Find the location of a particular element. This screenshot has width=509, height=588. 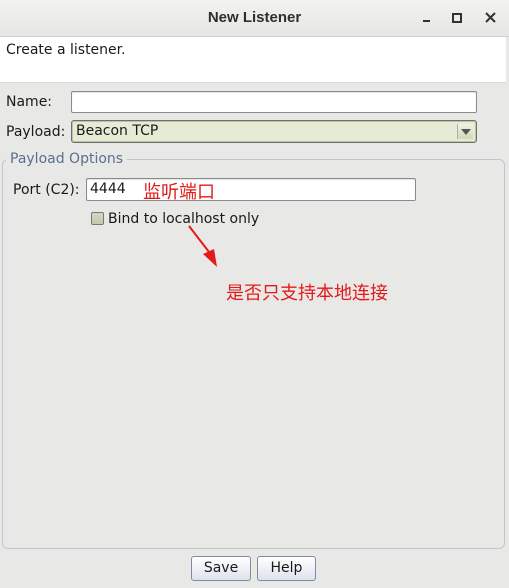

payload-select: Beacon TCP is located at coordinates (274, 131).